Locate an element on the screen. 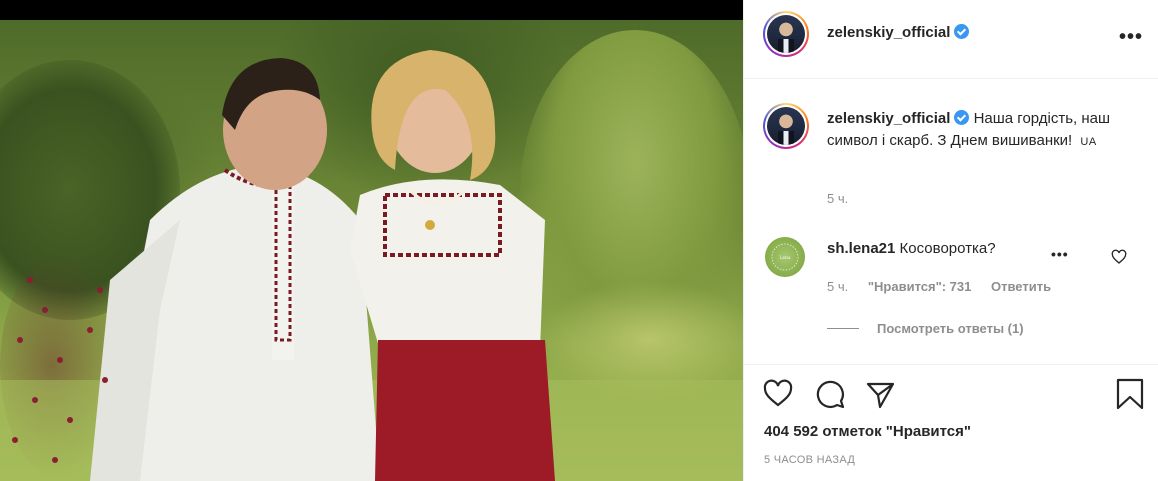 Image resolution: width=1158 pixels, height=481 pixels. ua-flag-emoji: UA is located at coordinates (1088, 142).